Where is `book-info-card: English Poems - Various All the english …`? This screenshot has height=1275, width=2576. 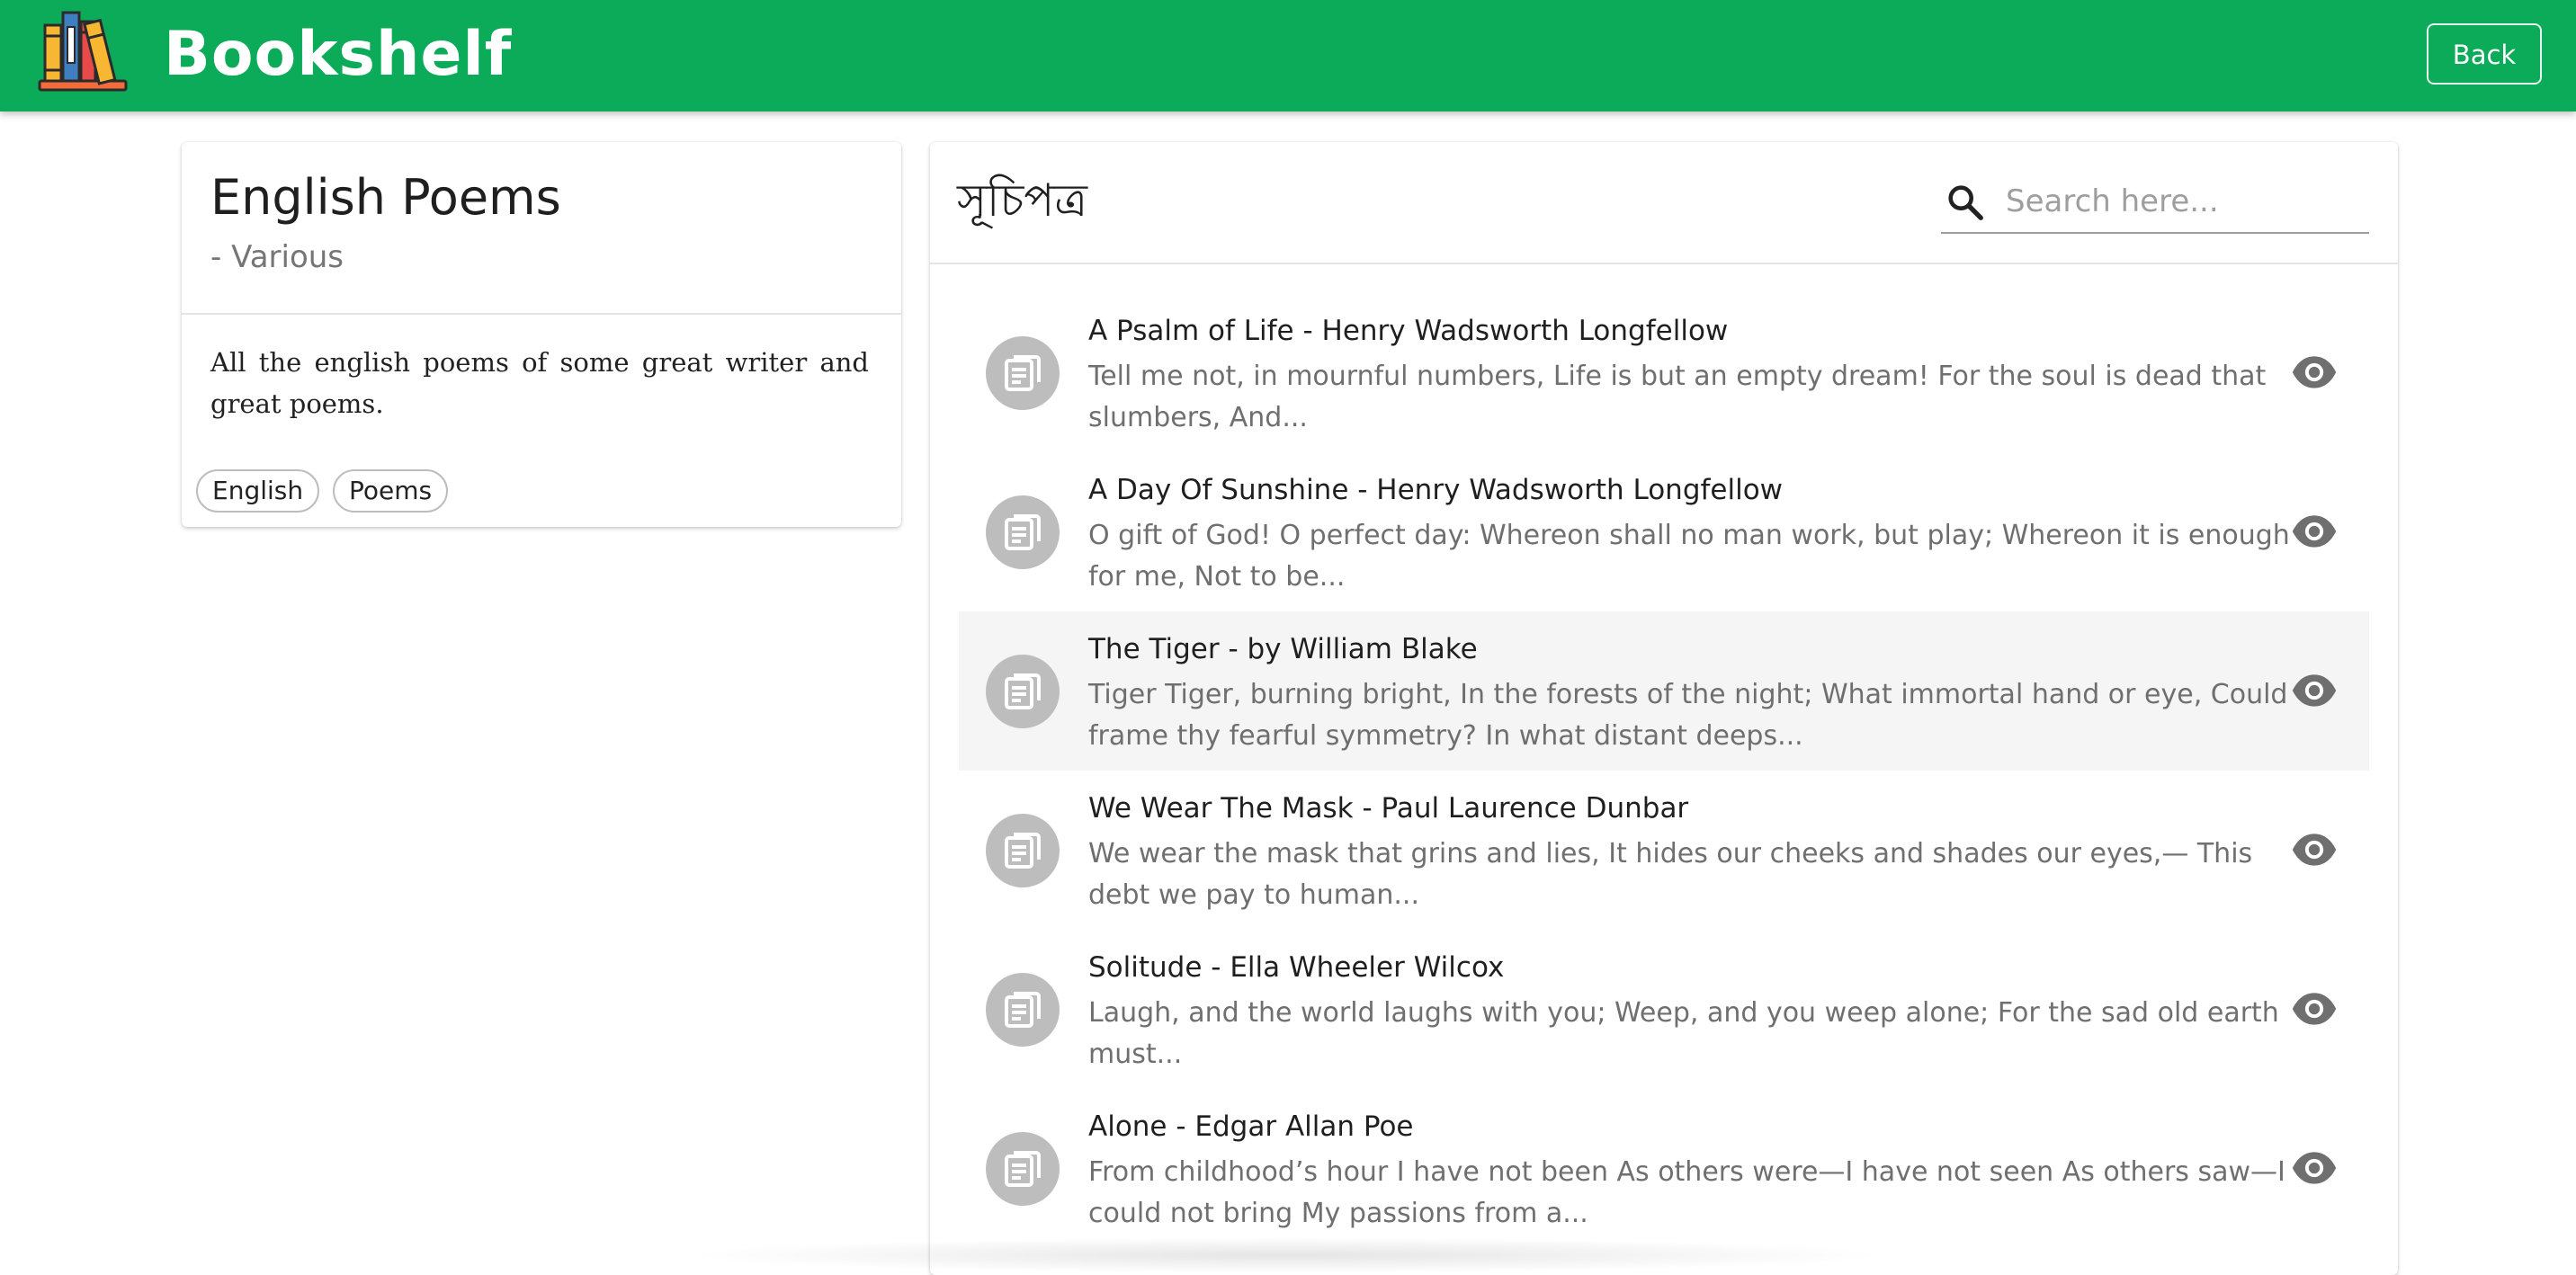
book-info-card: English Poems - Various All the english … is located at coordinates (541, 334).